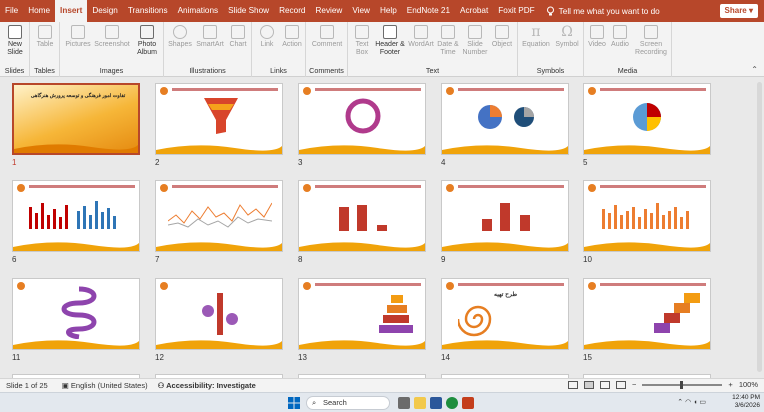  I want to click on reading-view-icon, so click(605, 384).